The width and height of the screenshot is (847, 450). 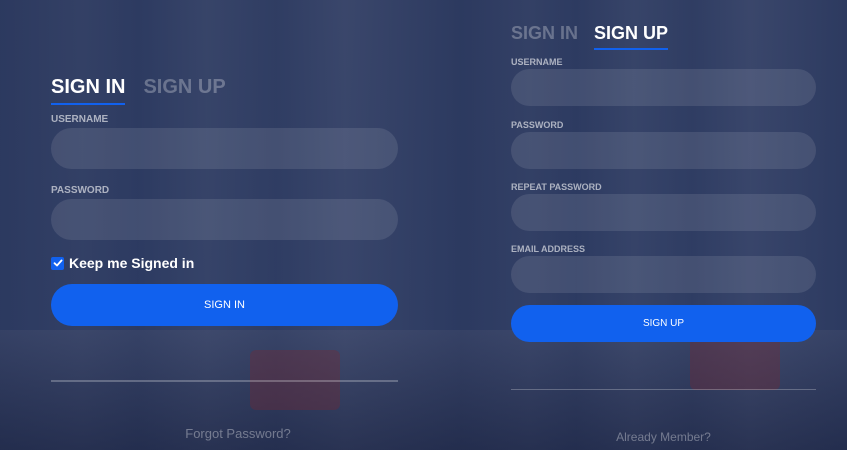 I want to click on keep-signed-in-checkbox, so click(x=57, y=263).